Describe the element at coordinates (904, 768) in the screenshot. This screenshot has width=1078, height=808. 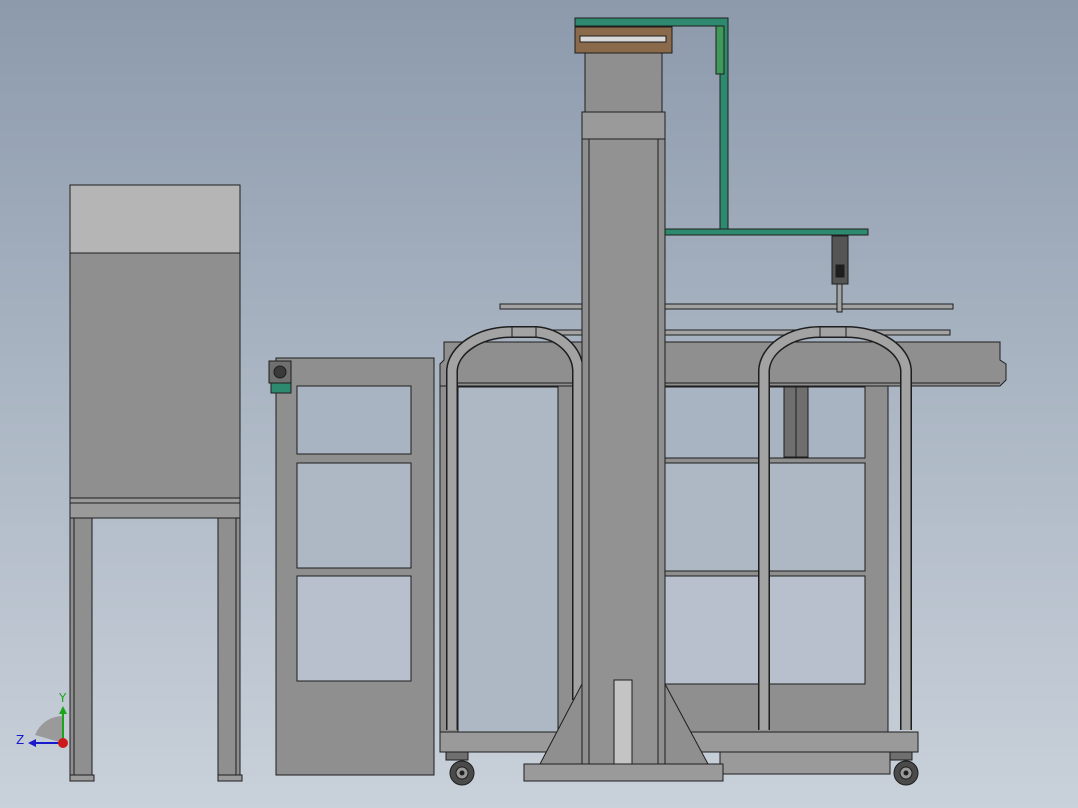
I see `caster-right` at that location.